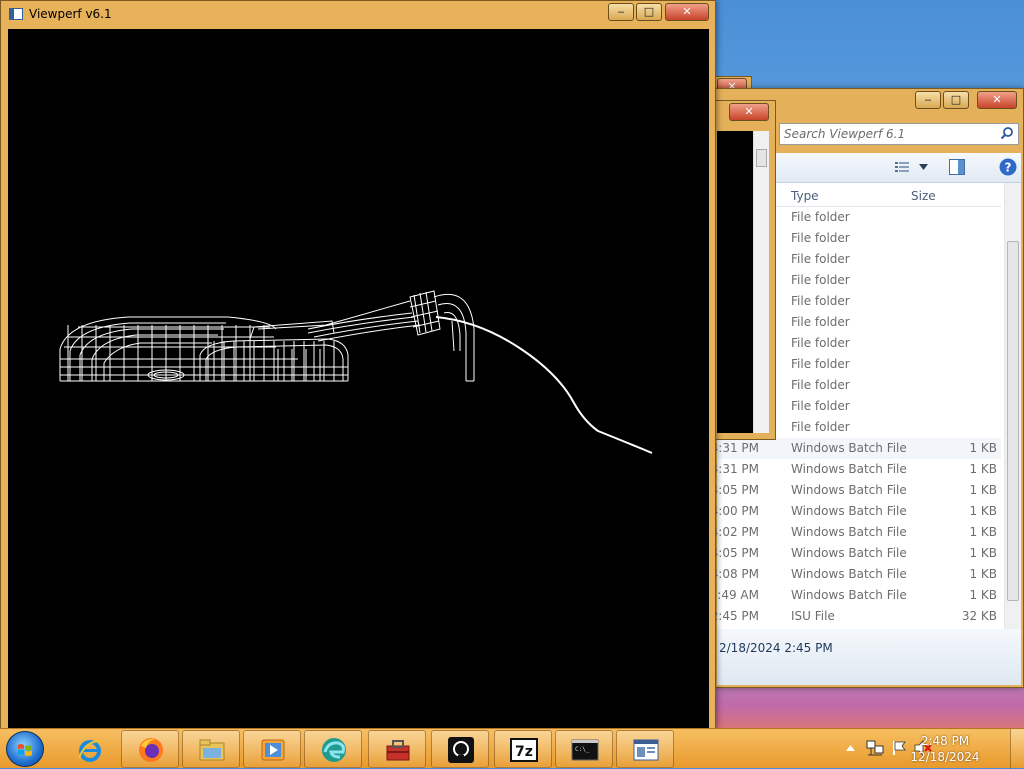 The width and height of the screenshot is (1024, 769). I want to click on taskbar-internet-explorer, so click(89, 749).